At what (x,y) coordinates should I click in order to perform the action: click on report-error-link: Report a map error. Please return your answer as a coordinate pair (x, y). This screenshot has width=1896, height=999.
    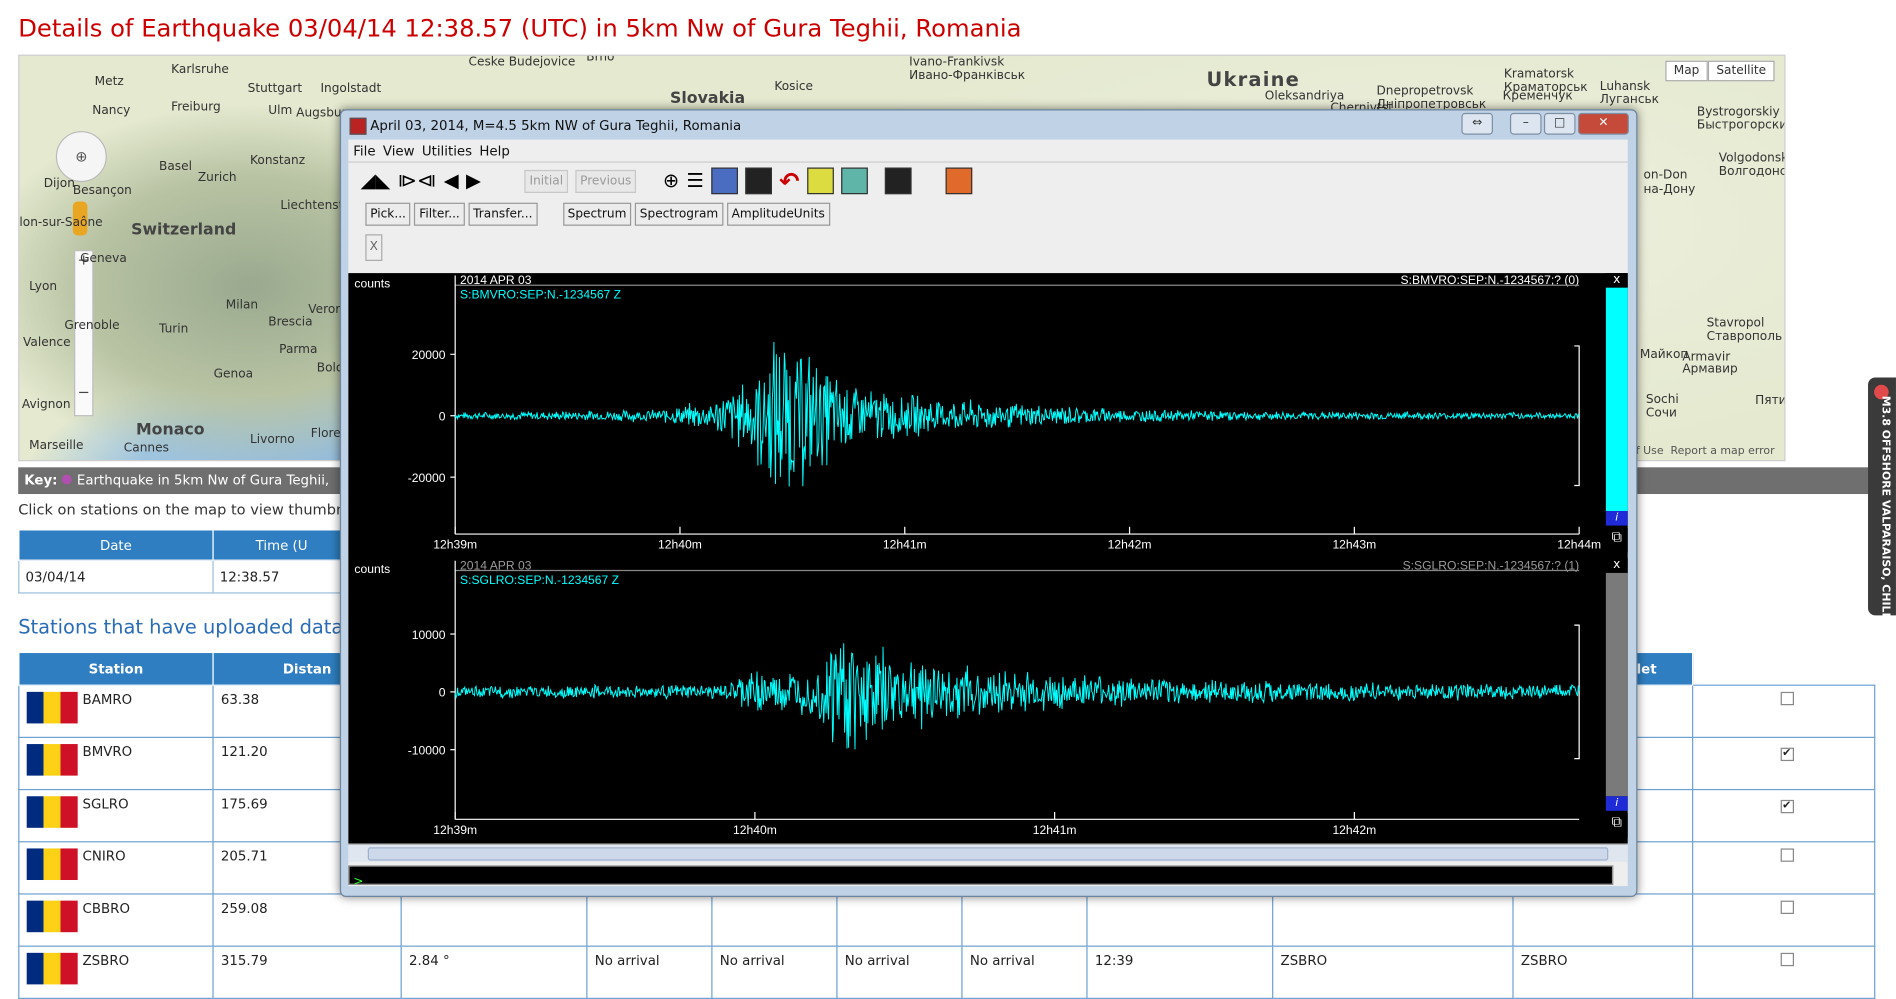
    Looking at the image, I should click on (1723, 451).